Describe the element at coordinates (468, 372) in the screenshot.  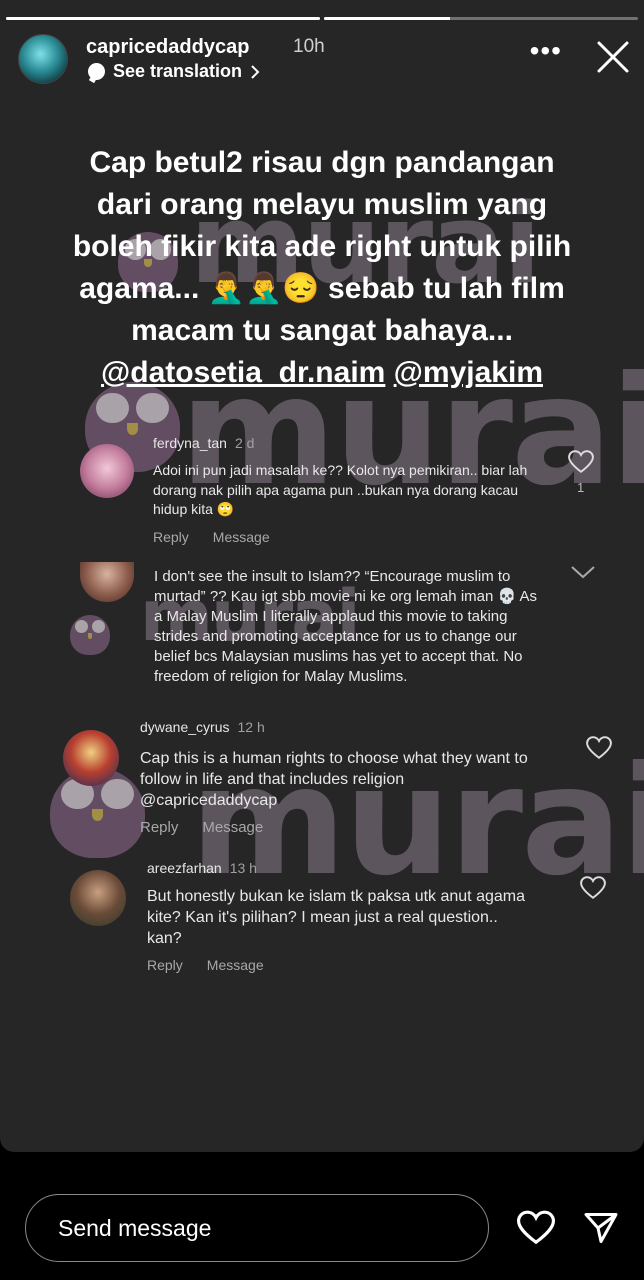
I see `mention-link: @myjakim` at that location.